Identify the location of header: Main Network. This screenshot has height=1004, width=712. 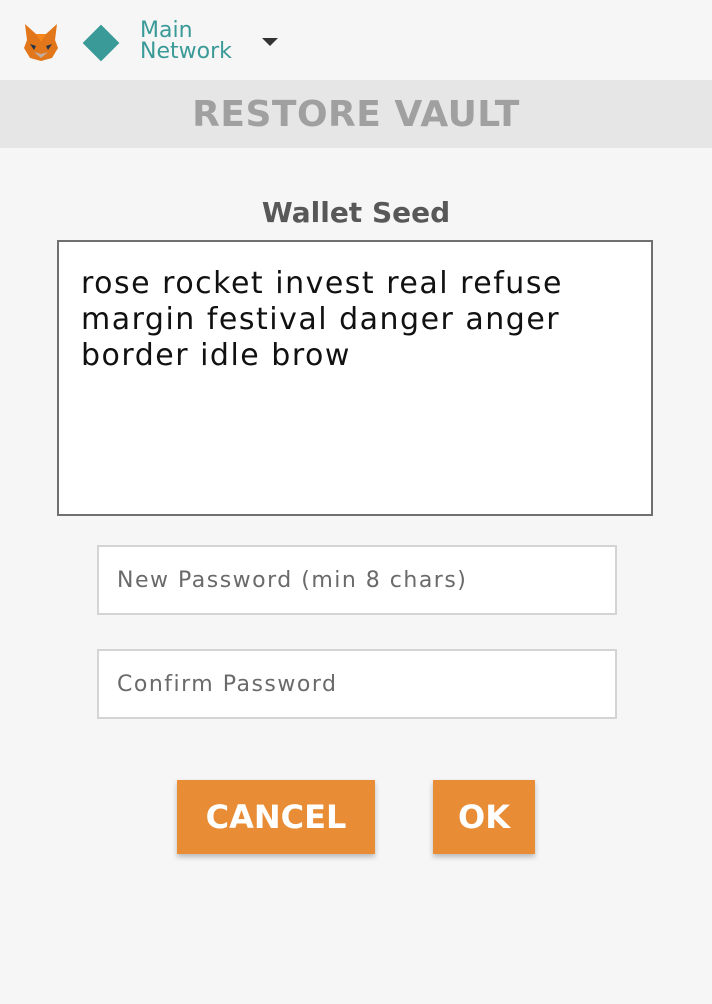
(356, 40).